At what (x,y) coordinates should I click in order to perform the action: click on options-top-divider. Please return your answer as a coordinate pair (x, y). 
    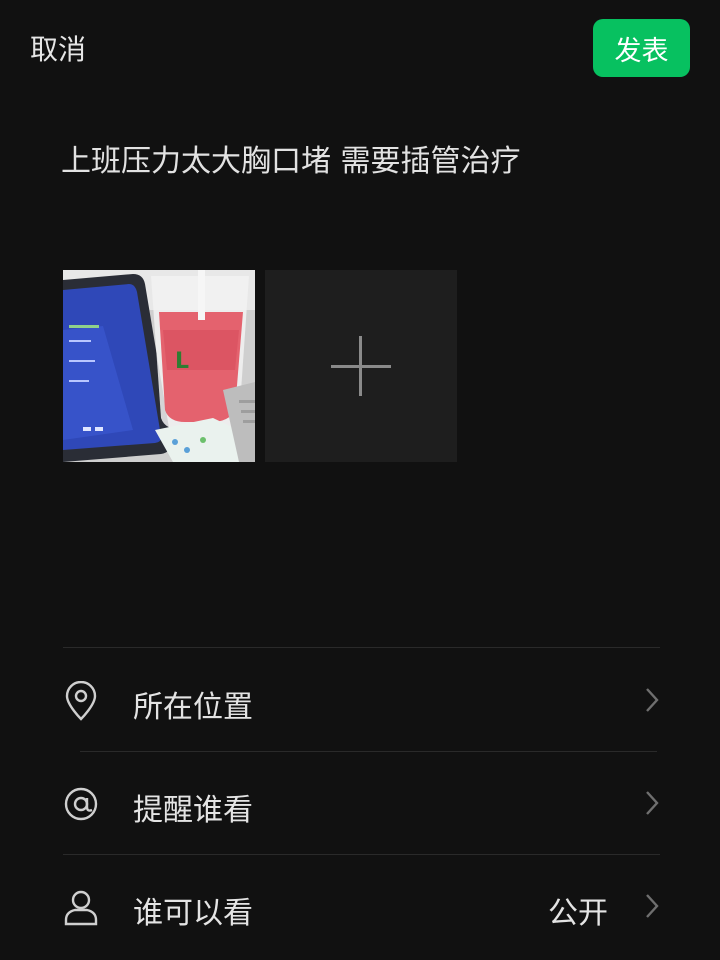
    Looking at the image, I should click on (361, 647).